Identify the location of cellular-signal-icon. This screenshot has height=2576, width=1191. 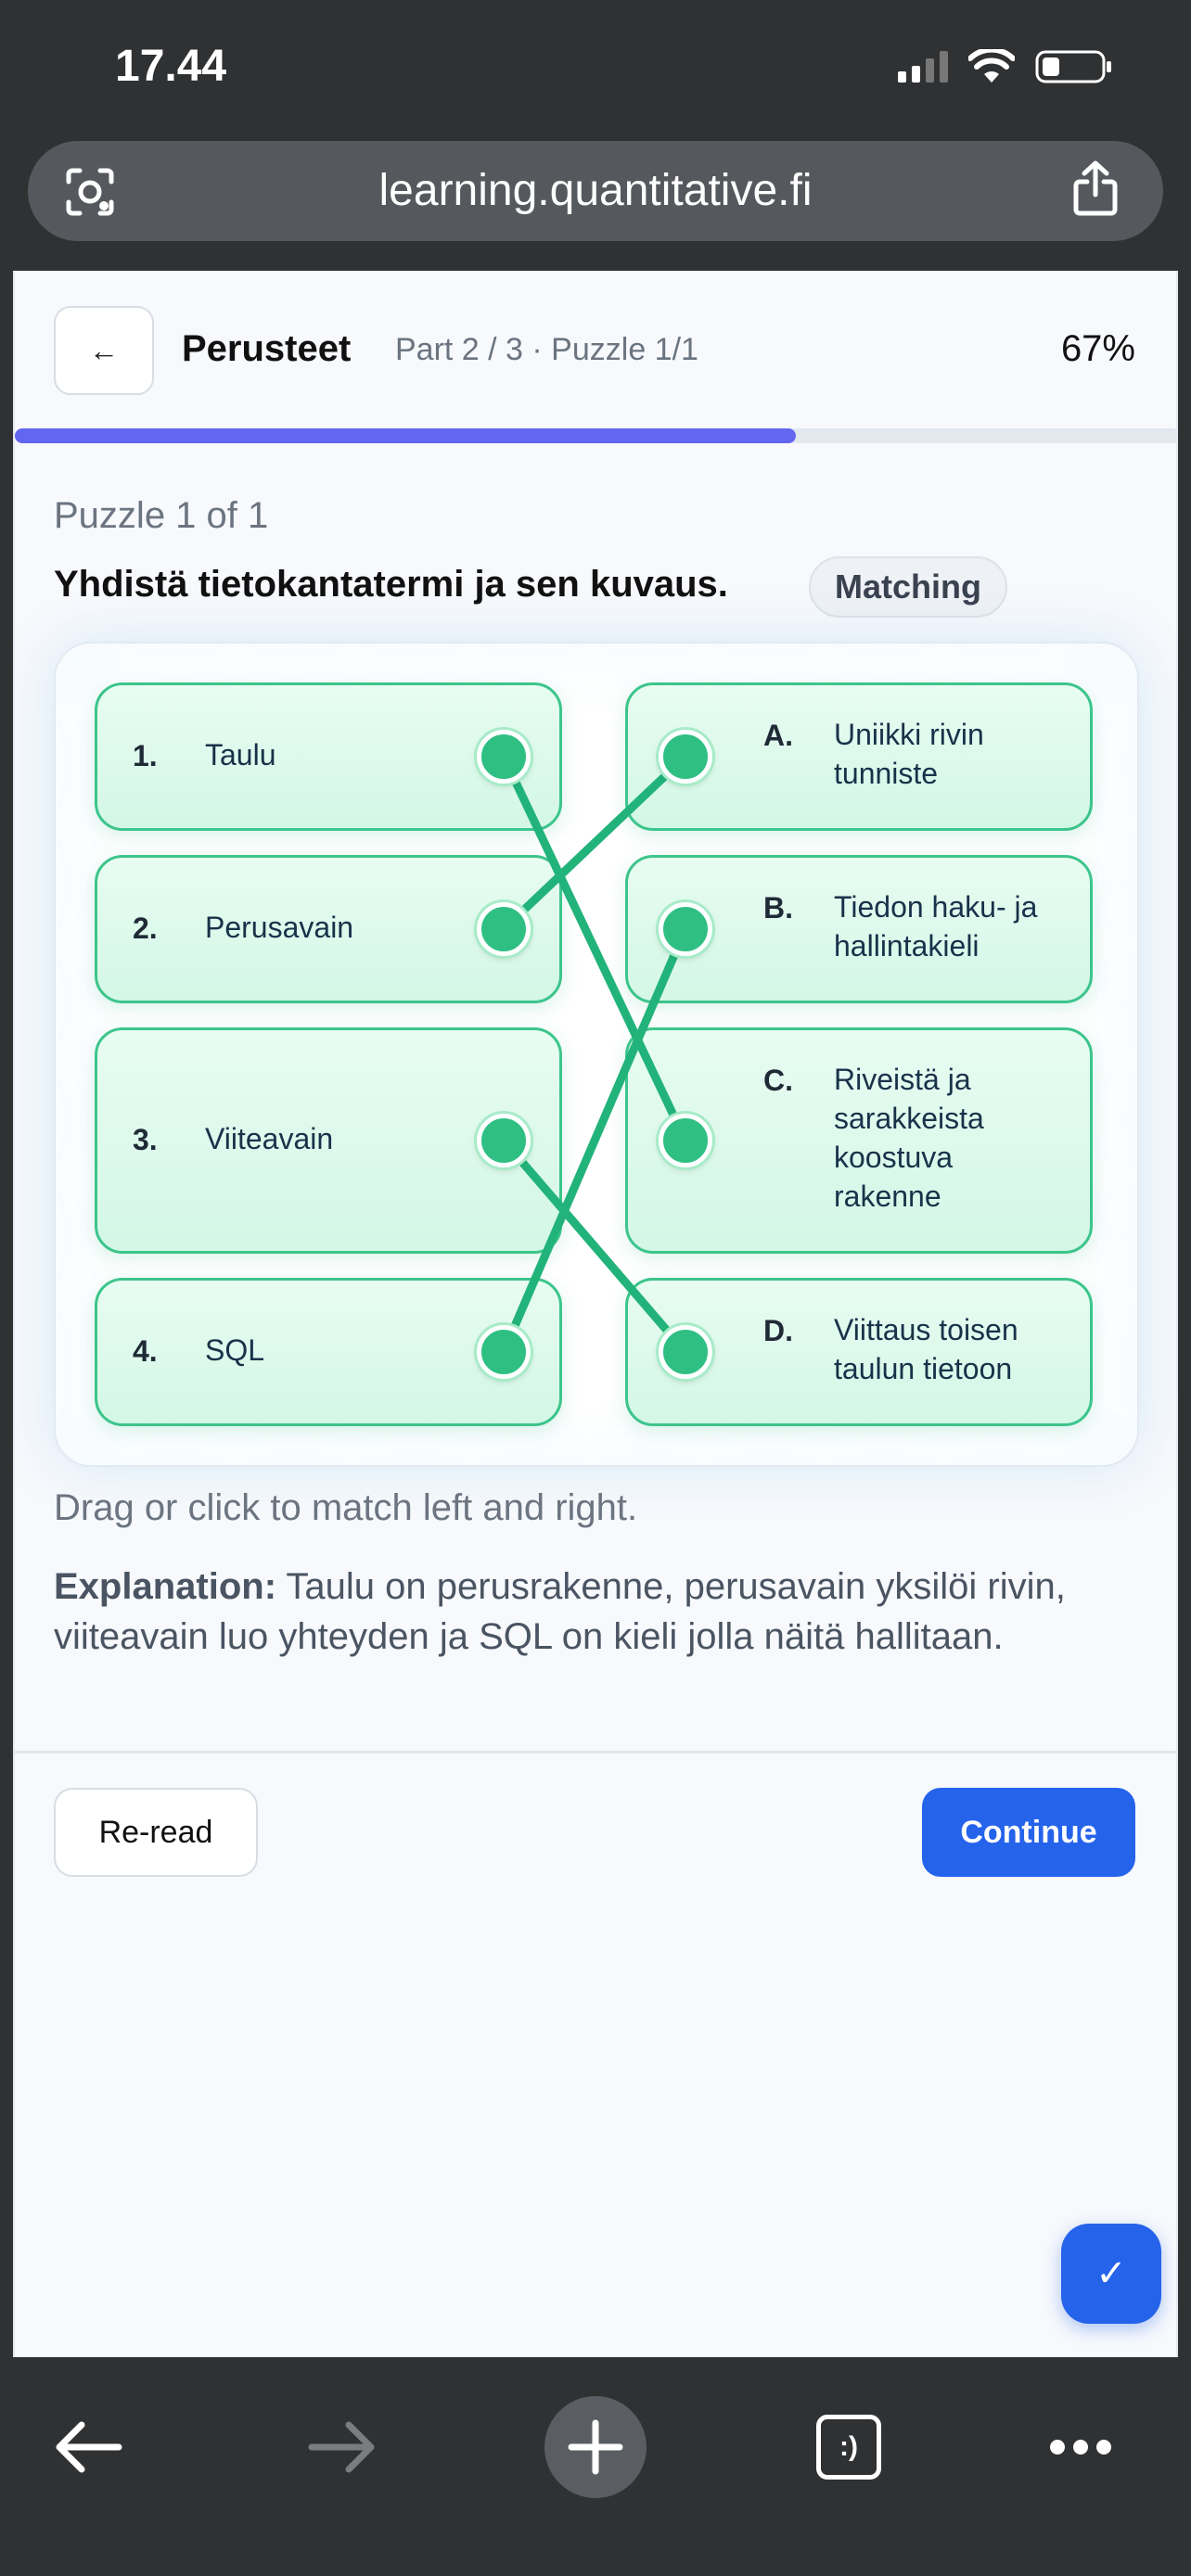
(923, 67).